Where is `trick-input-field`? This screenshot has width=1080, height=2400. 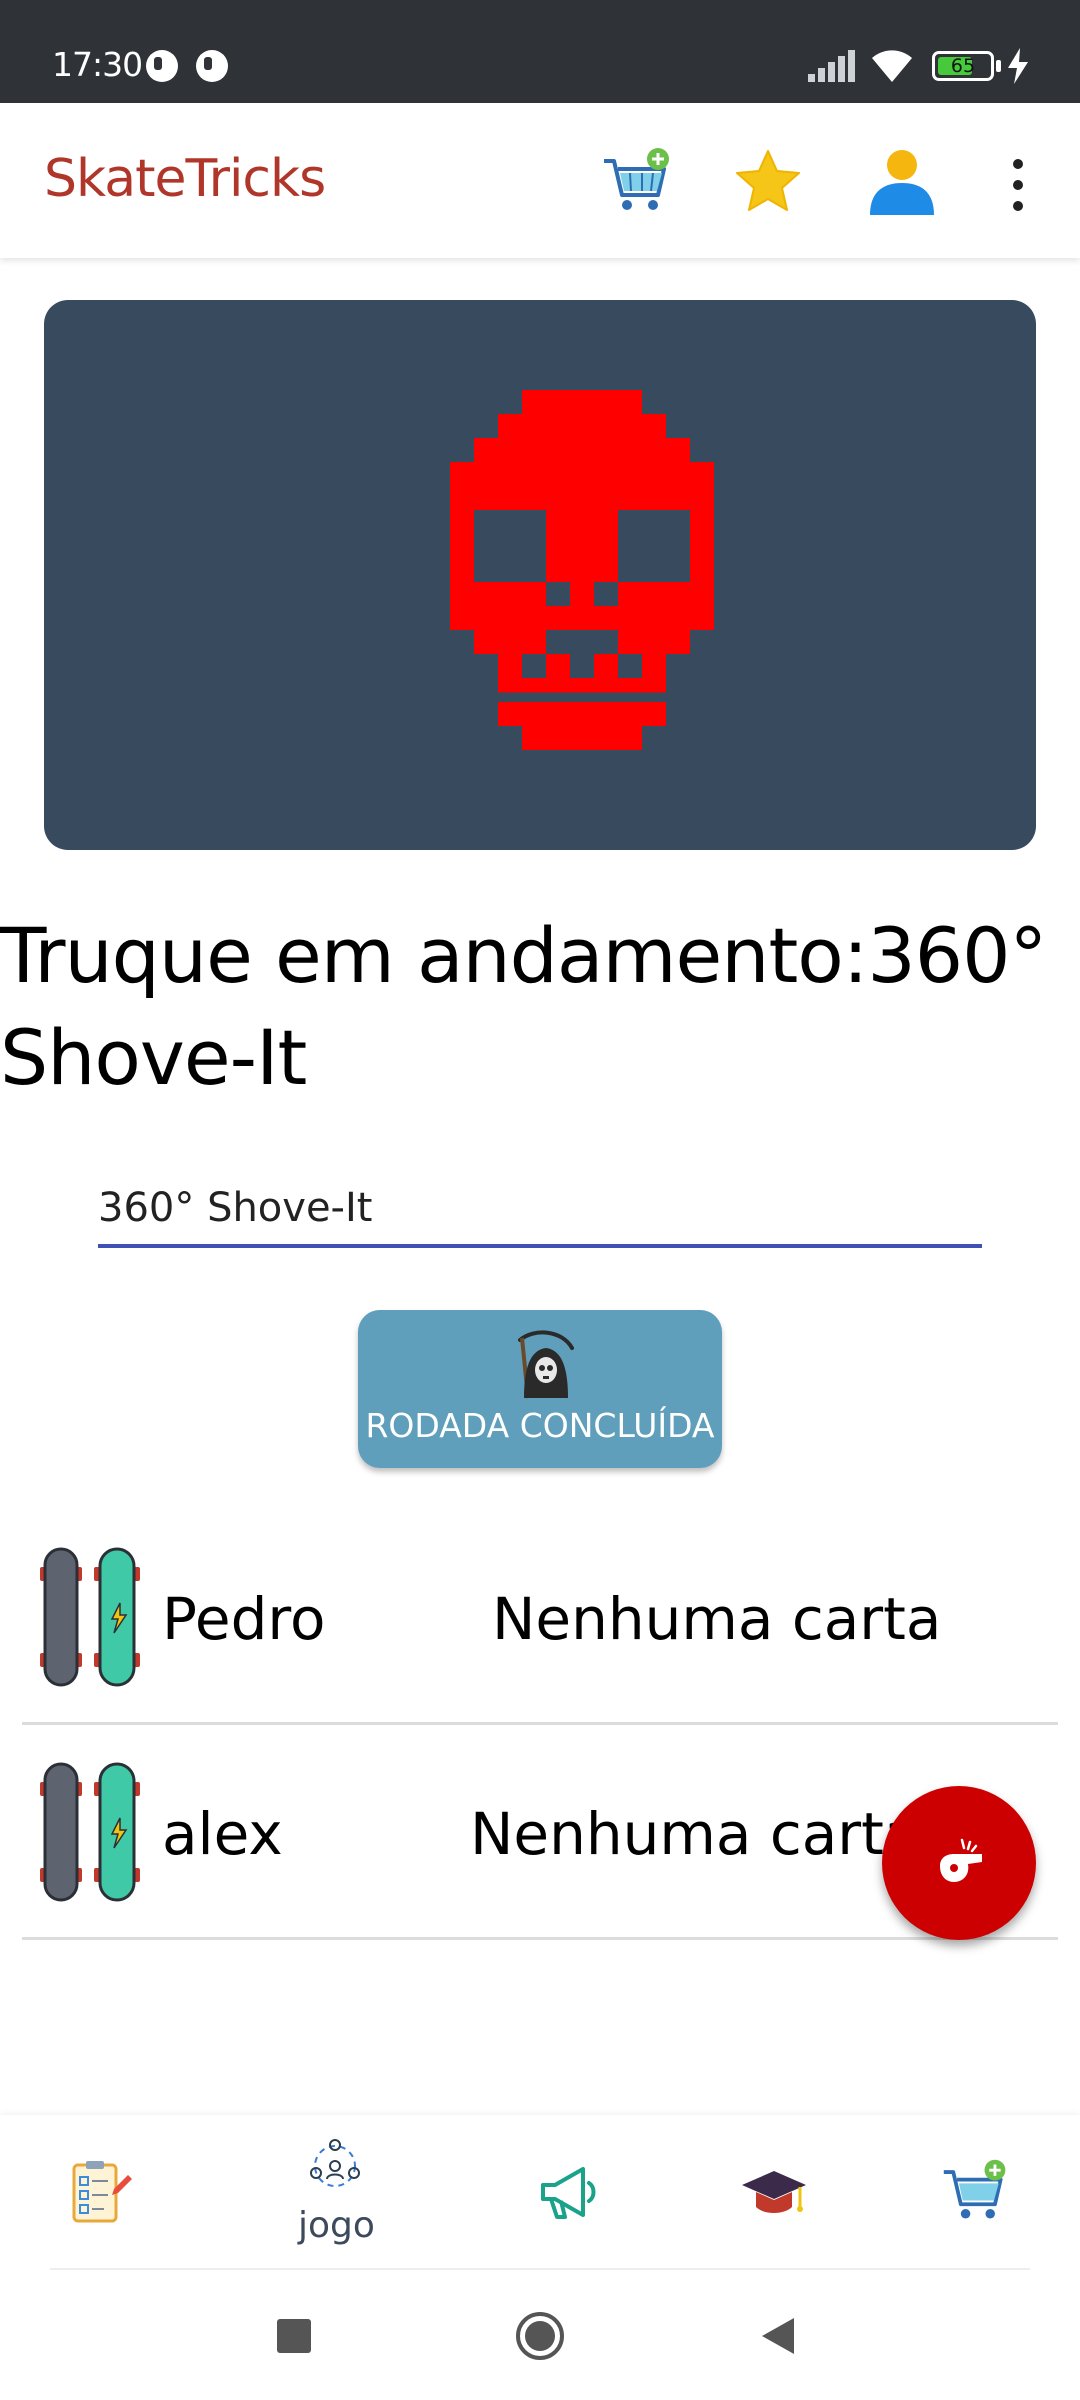
trick-input-field is located at coordinates (540, 1210).